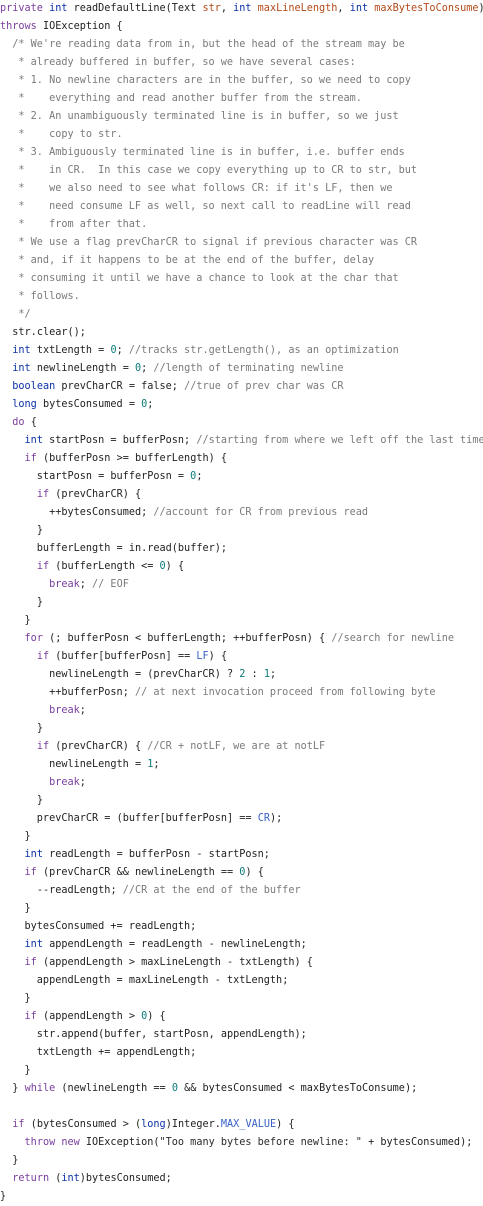 The width and height of the screenshot is (483, 1206). What do you see at coordinates (83, 404) in the screenshot?
I see `code-line: long bytesConsumed = 0;` at bounding box center [83, 404].